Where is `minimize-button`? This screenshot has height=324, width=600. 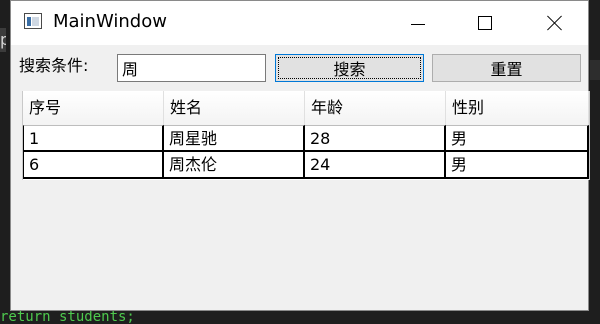
minimize-button is located at coordinates (418, 23).